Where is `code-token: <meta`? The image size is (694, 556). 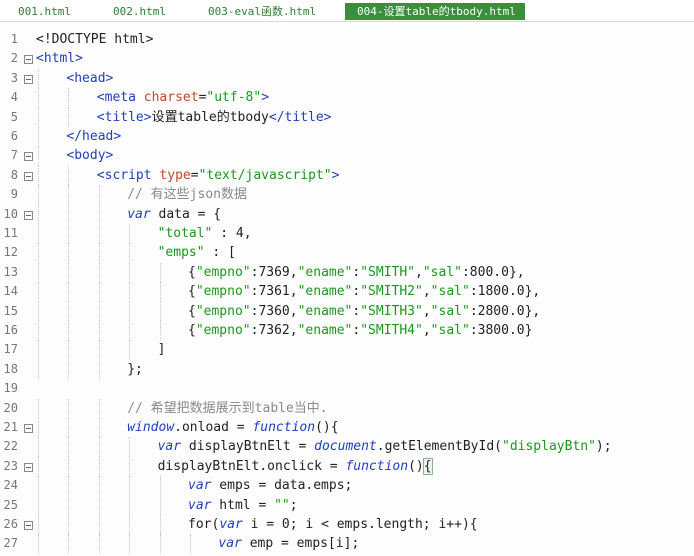
code-token: <meta is located at coordinates (120, 98).